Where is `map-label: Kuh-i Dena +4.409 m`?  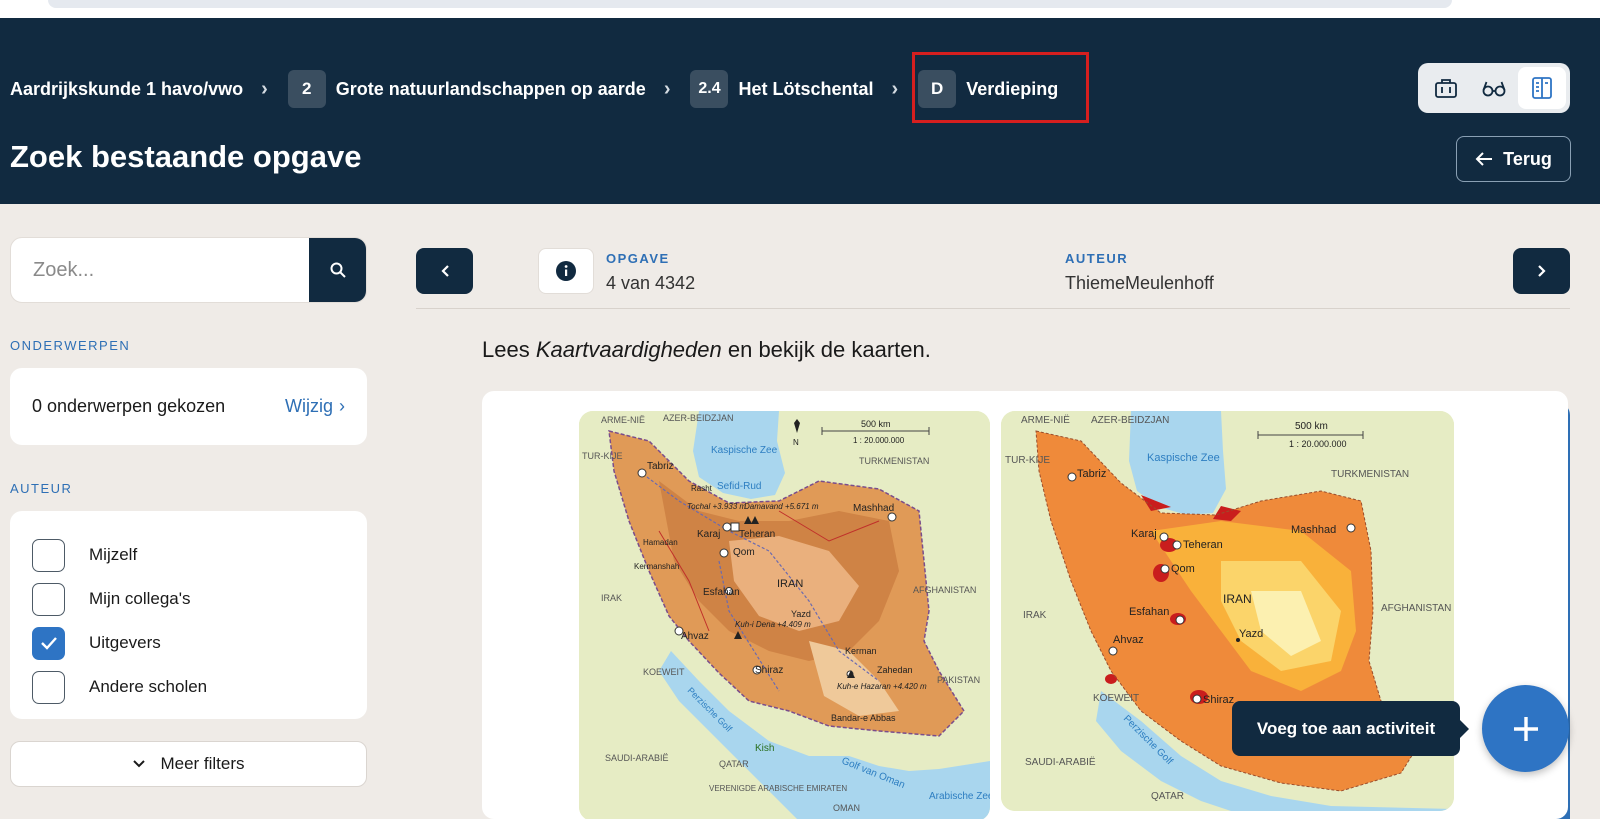
map-label: Kuh-i Dena +4.409 m is located at coordinates (773, 624).